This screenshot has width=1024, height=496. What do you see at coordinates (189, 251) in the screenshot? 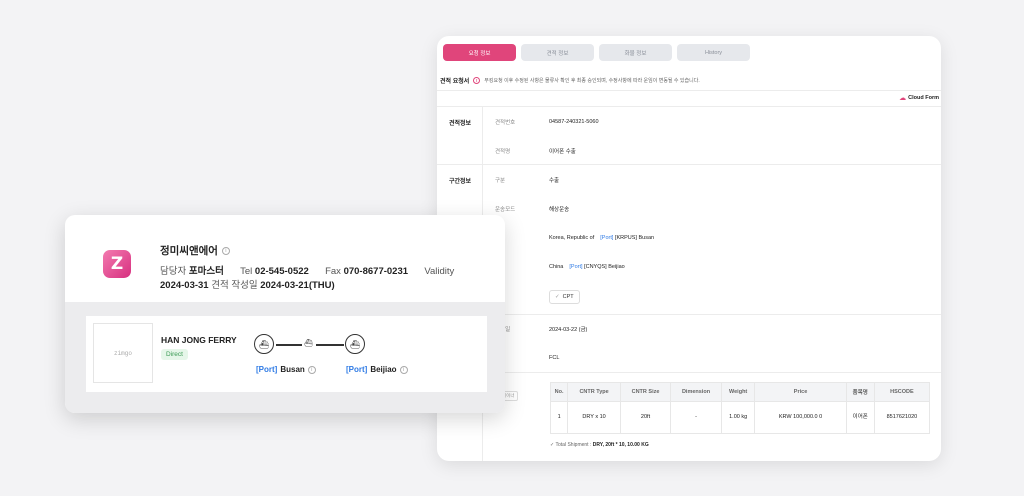
I see `company-name: 정미씨앤에어` at bounding box center [189, 251].